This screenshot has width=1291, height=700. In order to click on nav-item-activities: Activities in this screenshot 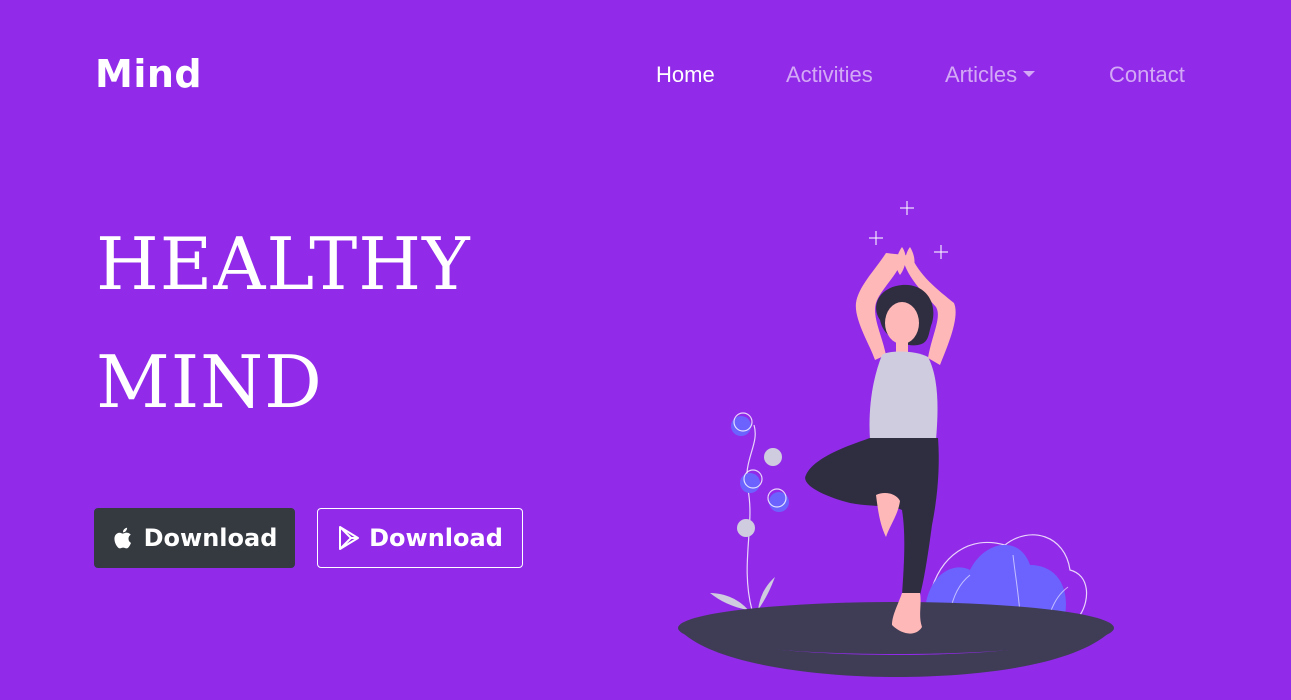, I will do `click(829, 75)`.